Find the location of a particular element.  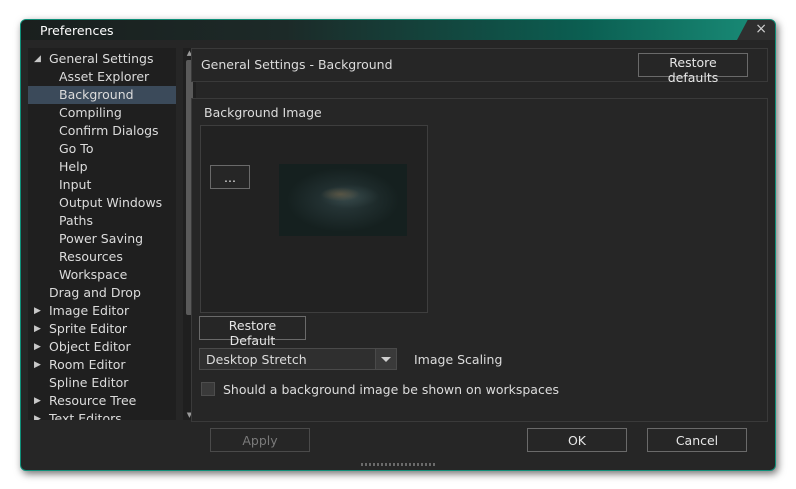

tree-item-label: Asset Explorer is located at coordinates (104, 76).